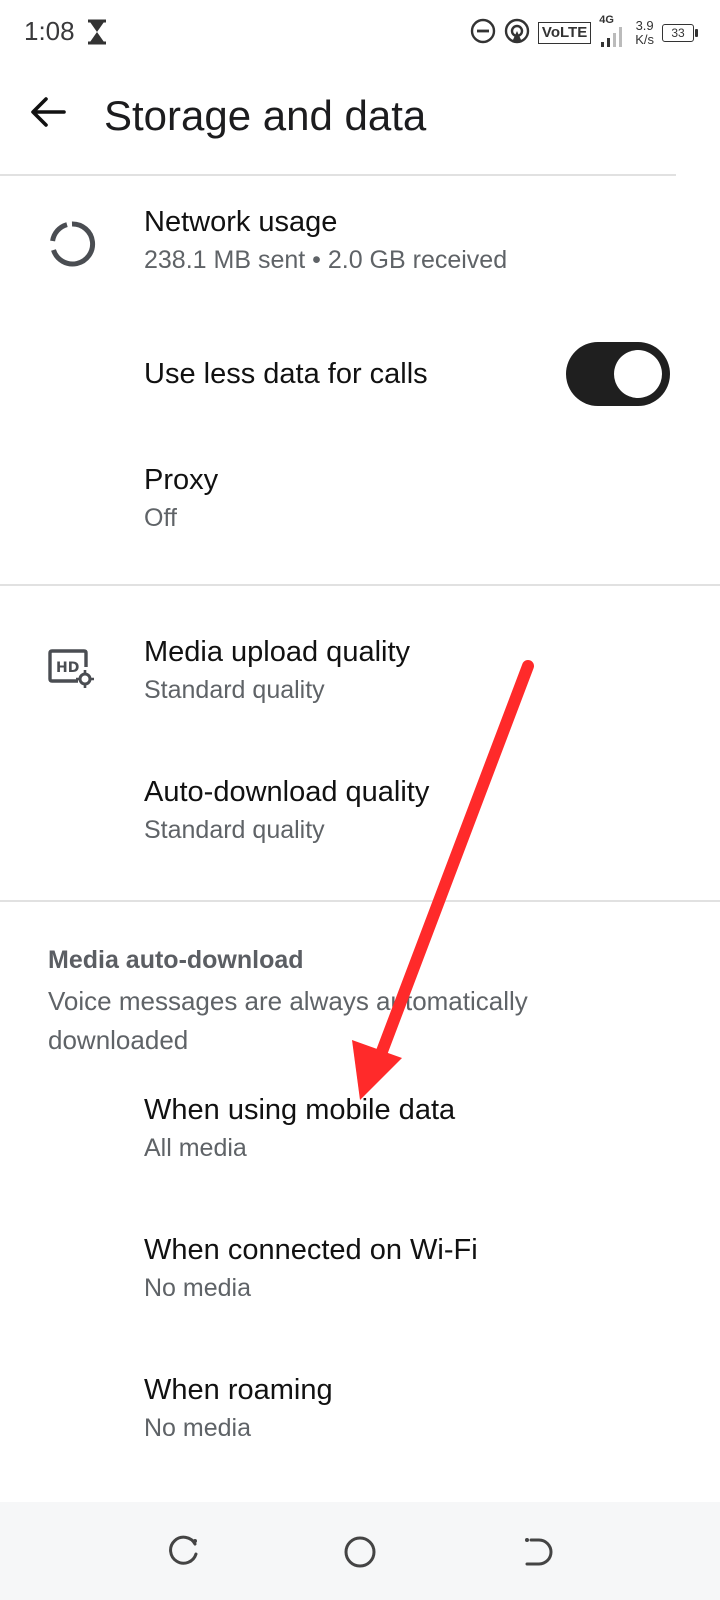 The width and height of the screenshot is (720, 1600). I want to click on toggle-knob, so click(638, 374).